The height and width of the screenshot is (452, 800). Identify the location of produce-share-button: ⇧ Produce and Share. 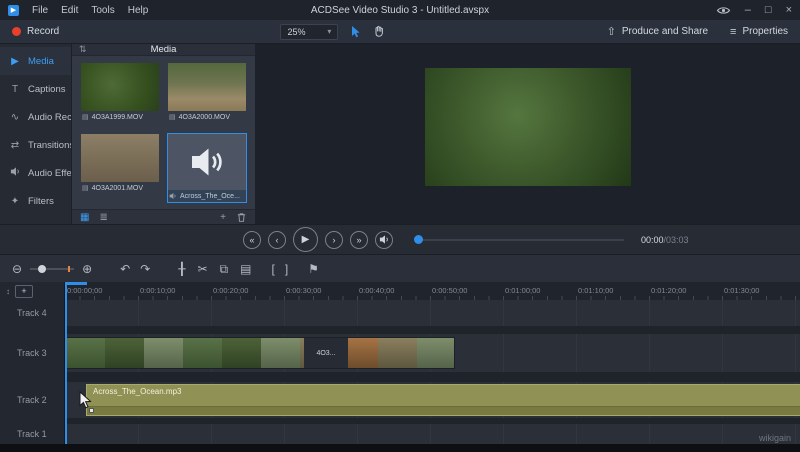
(657, 31).